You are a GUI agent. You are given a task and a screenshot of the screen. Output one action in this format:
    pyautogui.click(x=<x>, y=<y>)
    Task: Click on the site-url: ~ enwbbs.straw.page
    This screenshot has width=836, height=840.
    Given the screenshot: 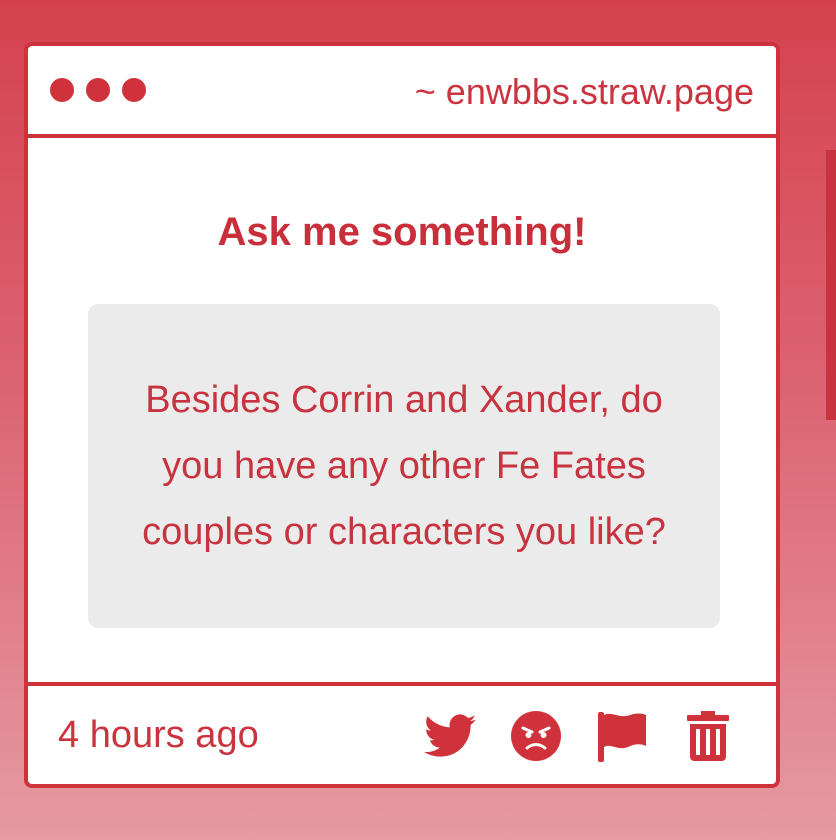 What is the action you would take?
    pyautogui.click(x=584, y=92)
    